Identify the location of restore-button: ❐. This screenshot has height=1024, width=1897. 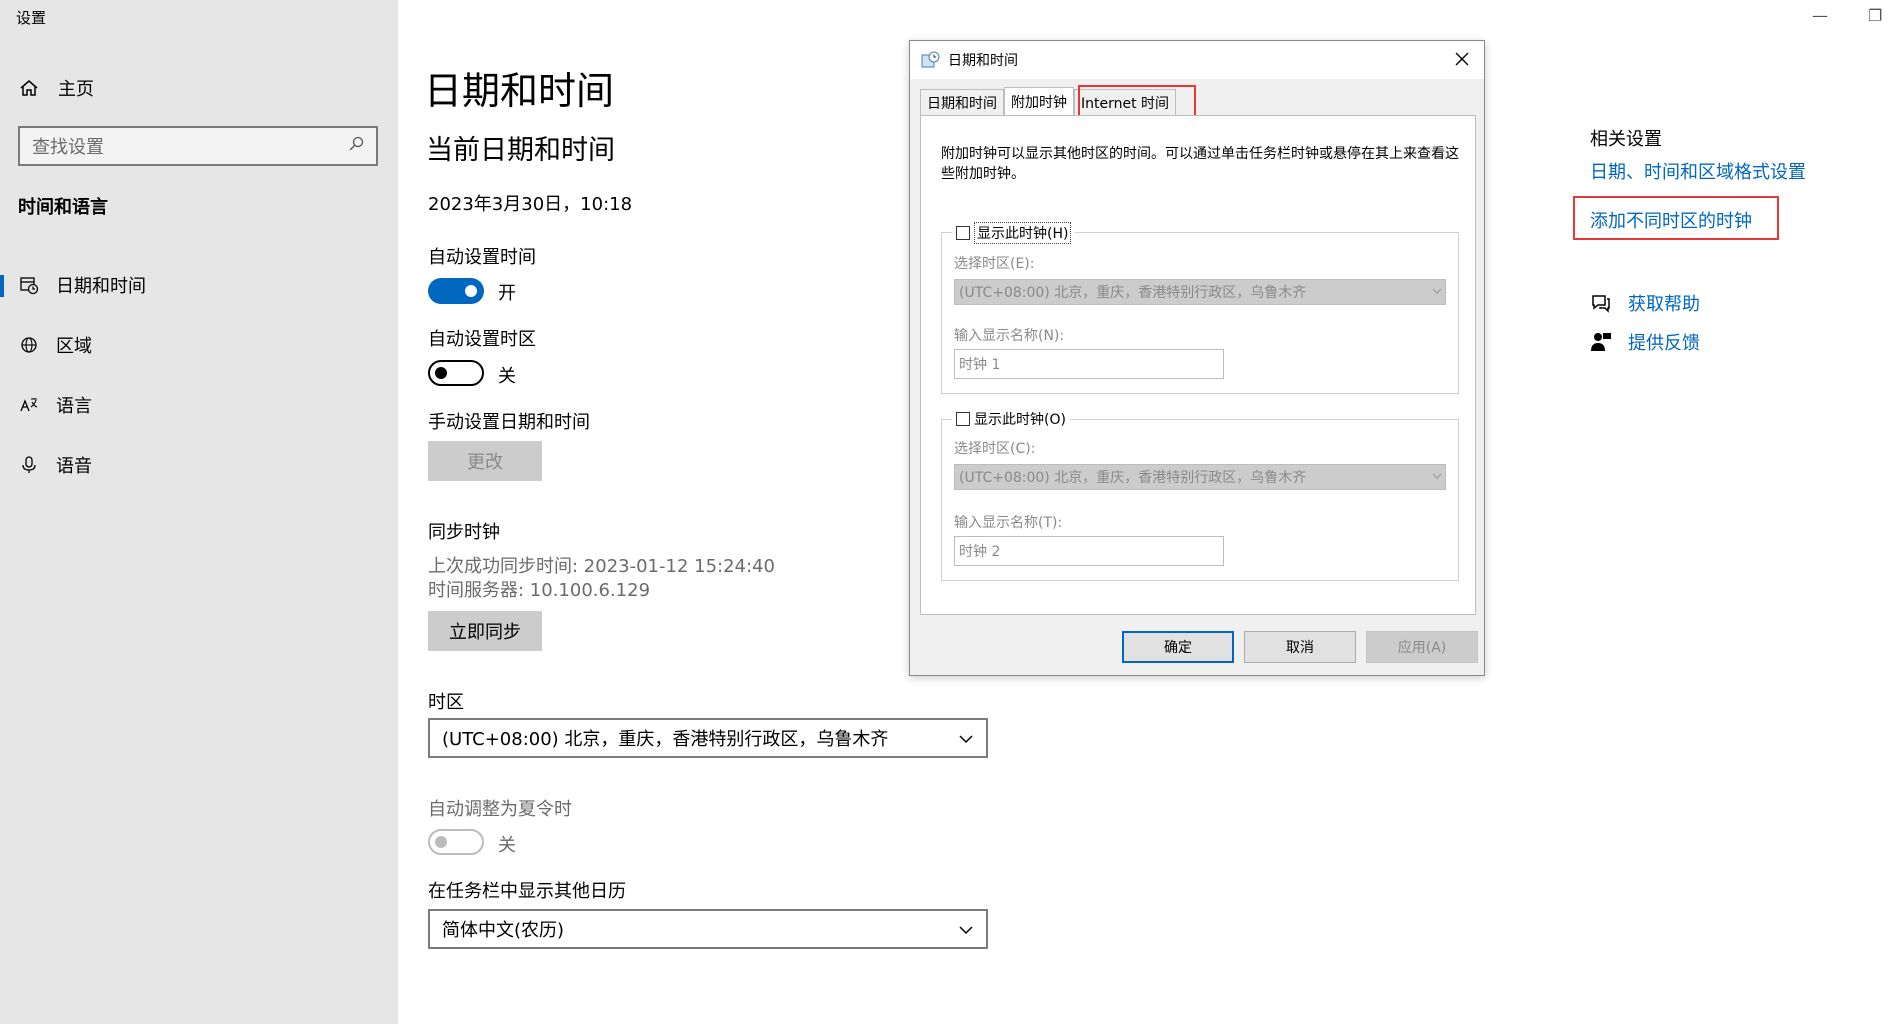
(1875, 15).